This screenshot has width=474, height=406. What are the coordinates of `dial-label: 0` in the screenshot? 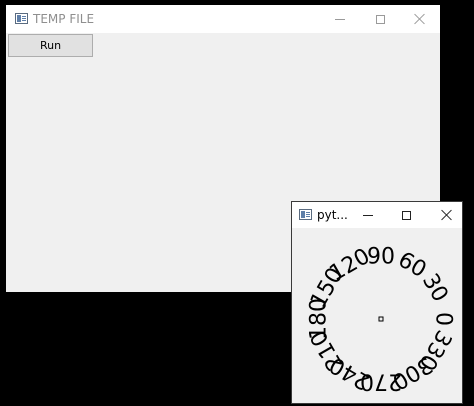 It's located at (443, 319).